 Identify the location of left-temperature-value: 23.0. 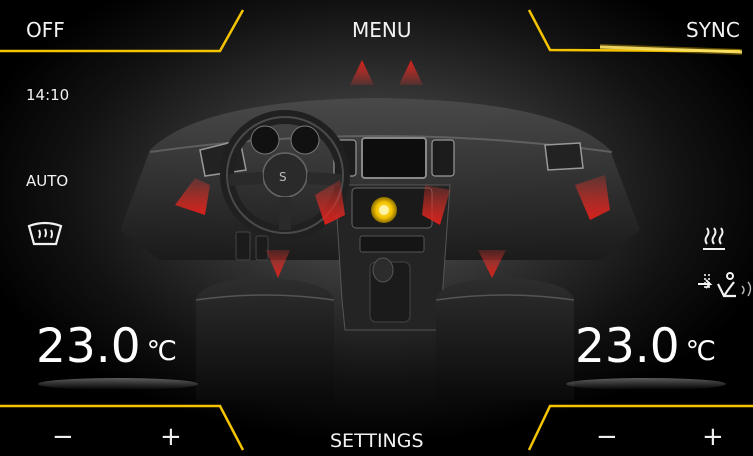
(88, 346).